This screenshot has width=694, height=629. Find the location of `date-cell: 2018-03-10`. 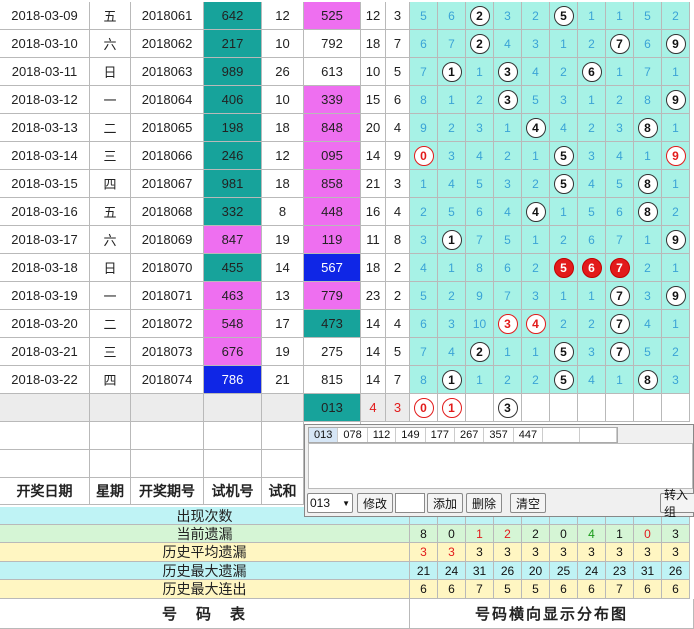

date-cell: 2018-03-10 is located at coordinates (45, 44).